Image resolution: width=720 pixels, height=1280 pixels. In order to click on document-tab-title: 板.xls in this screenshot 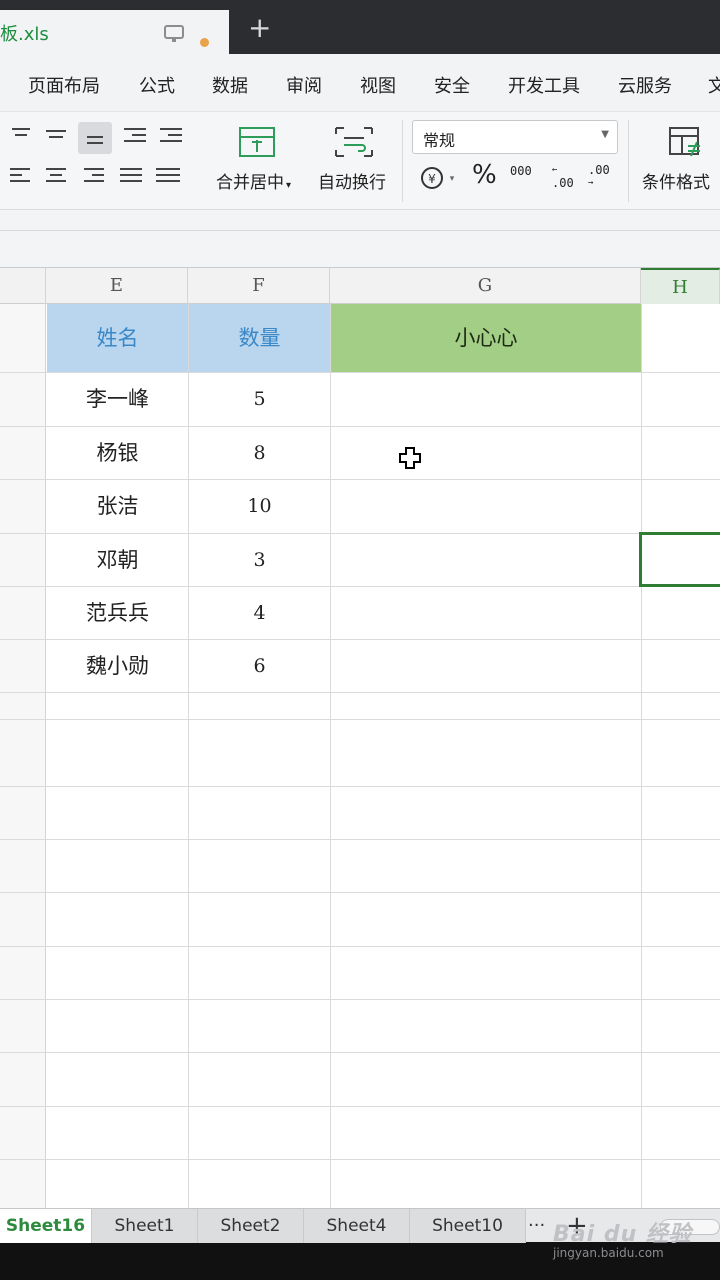, I will do `click(24, 34)`.